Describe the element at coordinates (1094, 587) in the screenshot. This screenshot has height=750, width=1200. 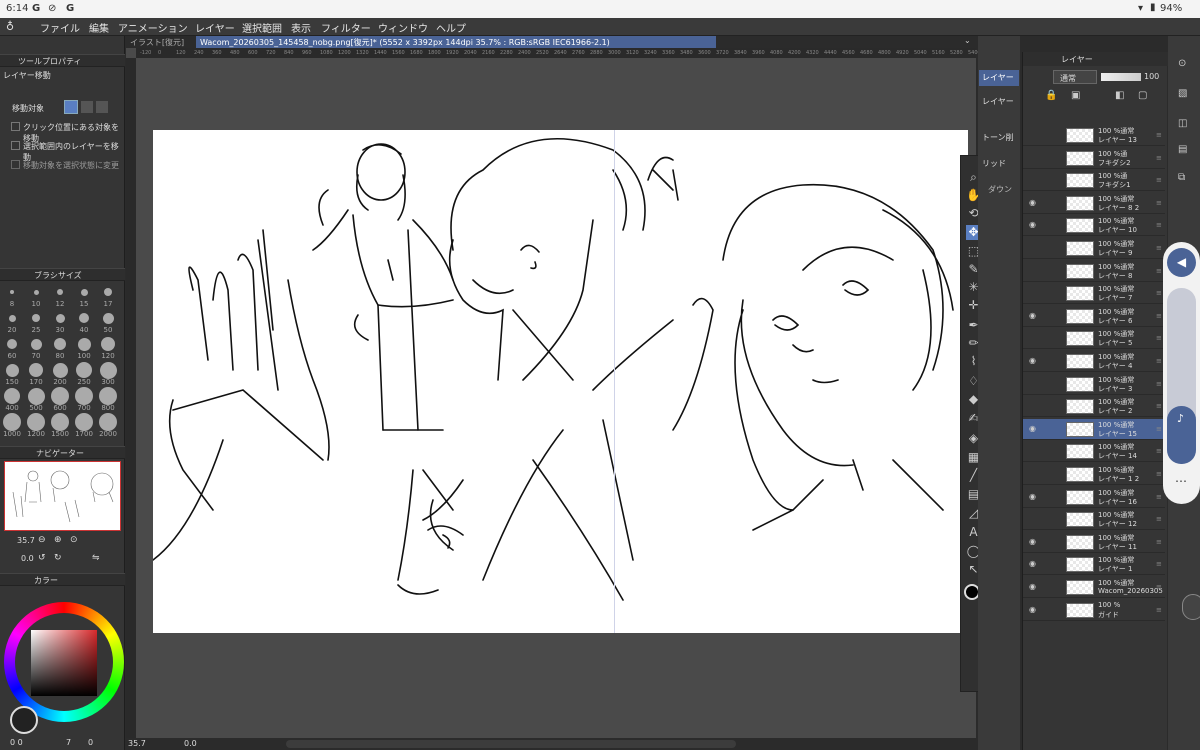
I see `layer-row: ◉ 100 %通常 Wacom_20260305 ≡` at that location.